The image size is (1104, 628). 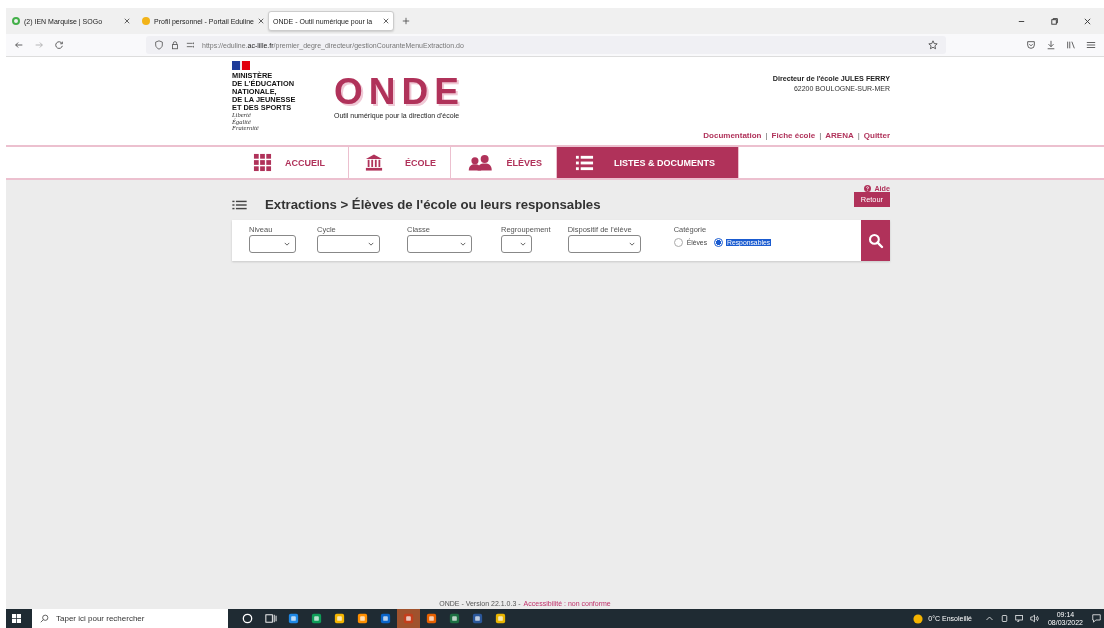 What do you see at coordinates (159, 45) in the screenshot?
I see `shield-icon` at bounding box center [159, 45].